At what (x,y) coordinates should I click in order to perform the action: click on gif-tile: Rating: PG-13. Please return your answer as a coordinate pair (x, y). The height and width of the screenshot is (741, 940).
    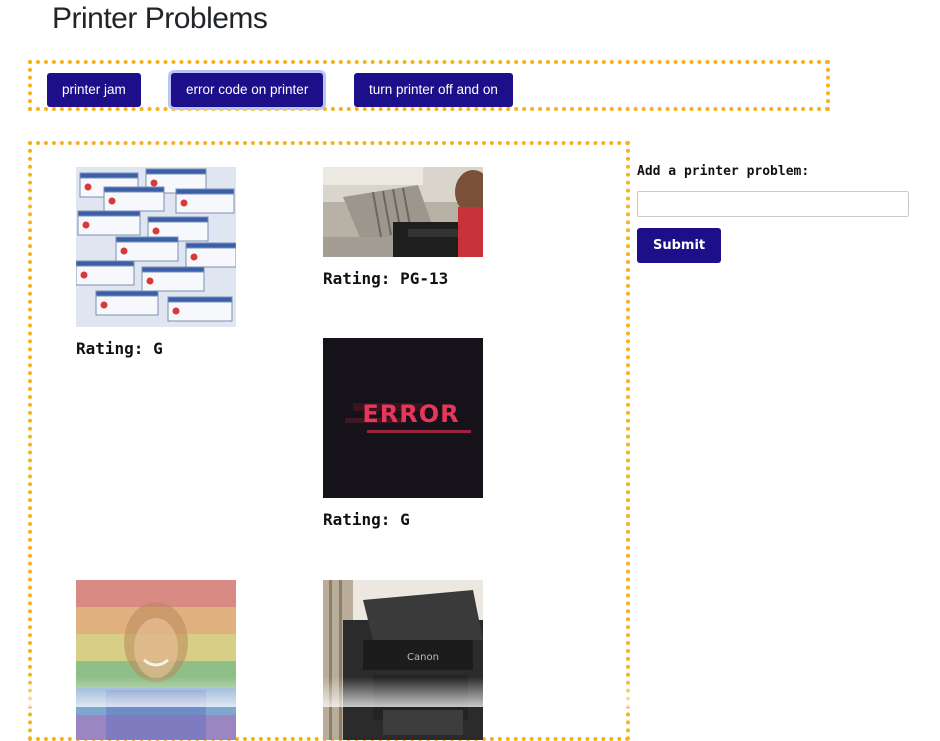
    Looking at the image, I should click on (403, 227).